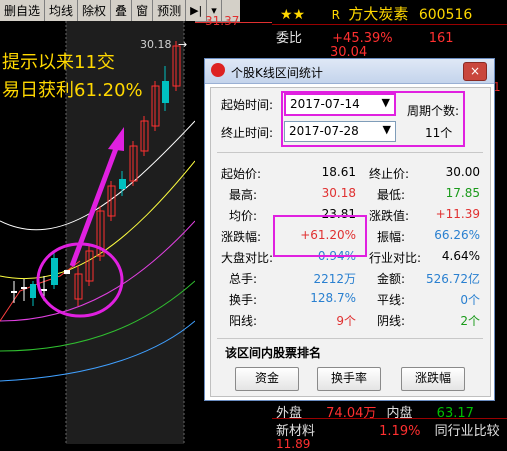 The image size is (507, 451). Describe the element at coordinates (293, 15) in the screenshot. I see `rating-stars: ★★` at that location.